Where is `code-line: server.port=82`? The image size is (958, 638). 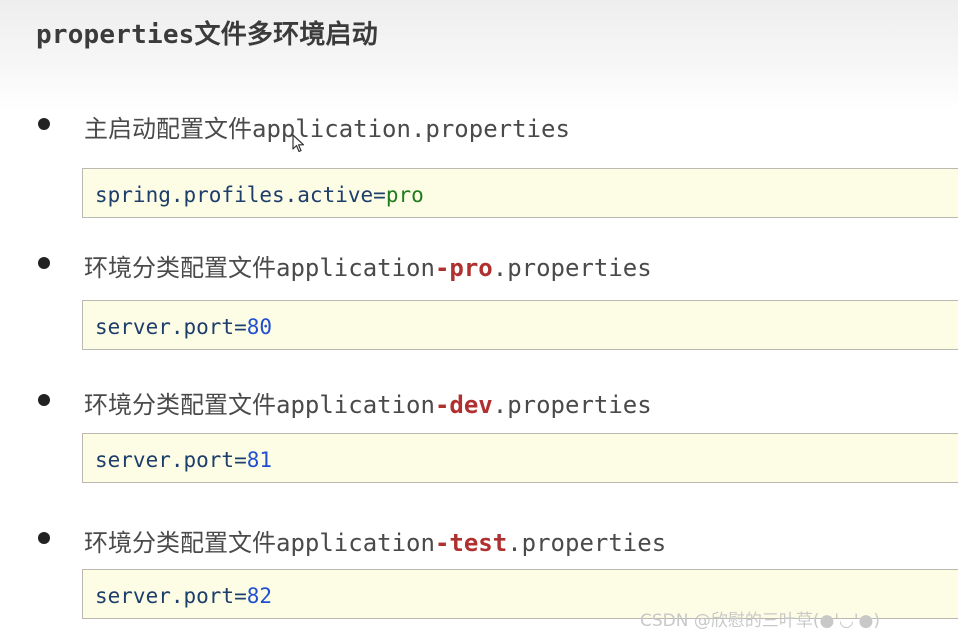 code-line: server.port=82 is located at coordinates (183, 596).